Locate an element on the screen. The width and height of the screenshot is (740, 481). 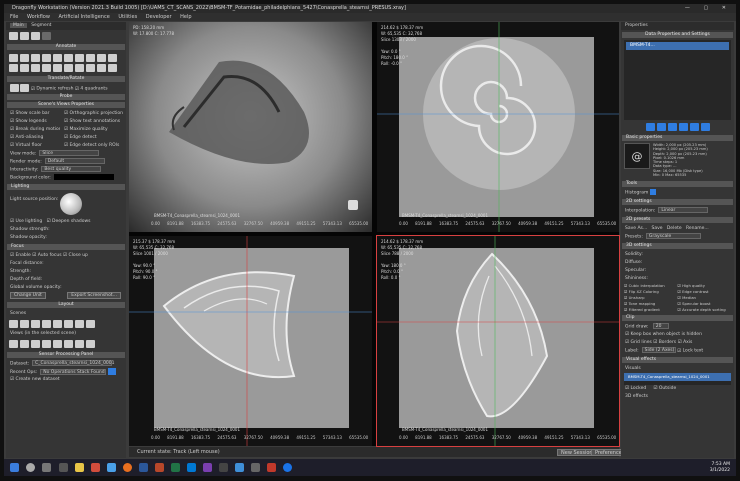
file-explorer-icon is located at coordinates (79, 467).